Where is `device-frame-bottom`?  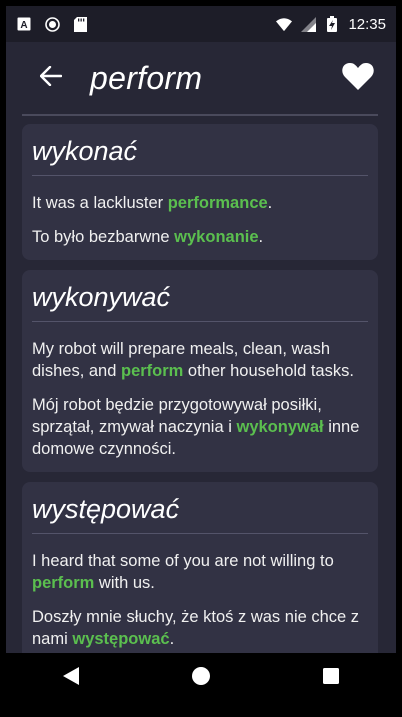
device-frame-bottom is located at coordinates (201, 710).